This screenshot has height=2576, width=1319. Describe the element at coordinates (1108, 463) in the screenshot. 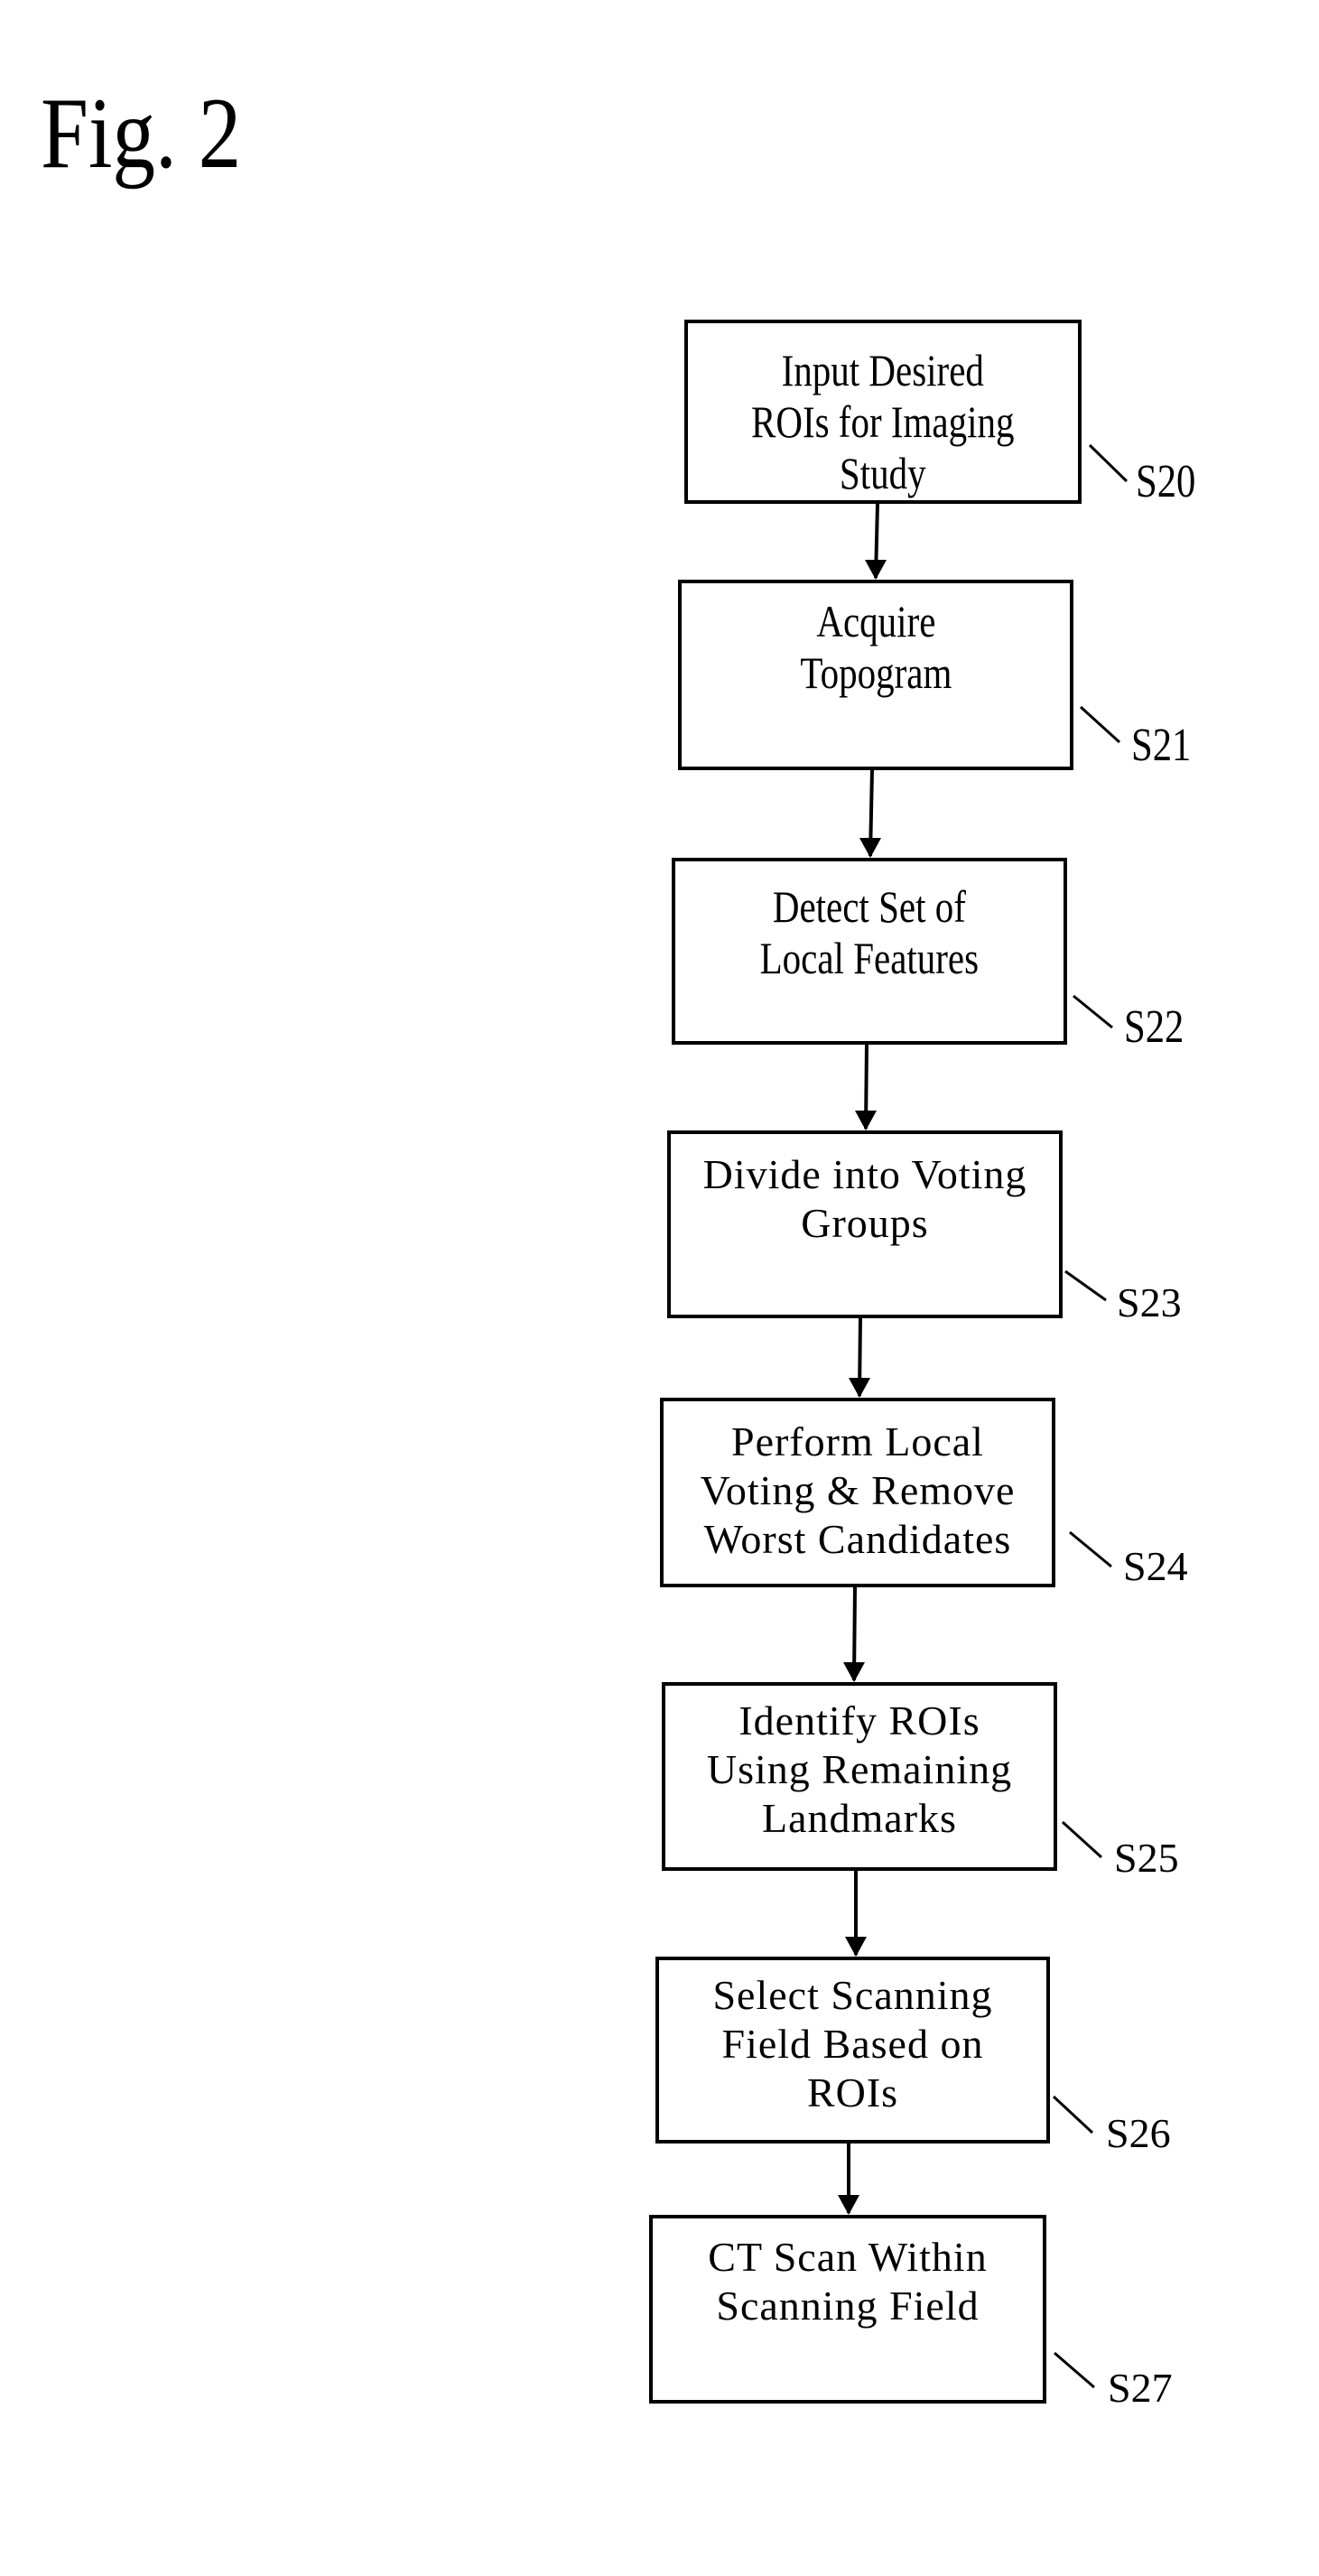

I see `leader-s20` at that location.